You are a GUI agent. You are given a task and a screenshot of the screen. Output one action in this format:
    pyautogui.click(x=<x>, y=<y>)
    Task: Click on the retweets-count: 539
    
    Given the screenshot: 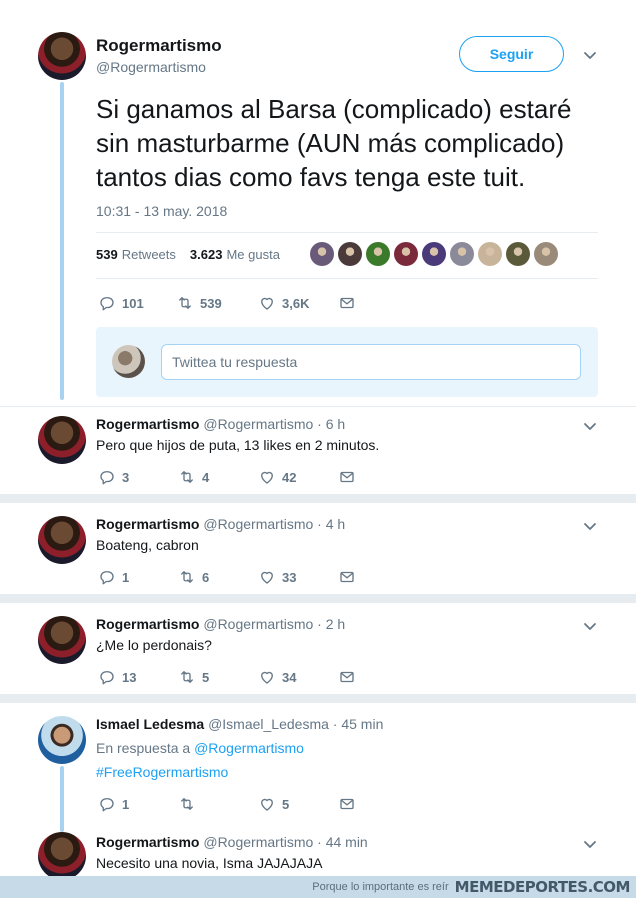 What is the action you would take?
    pyautogui.click(x=107, y=254)
    